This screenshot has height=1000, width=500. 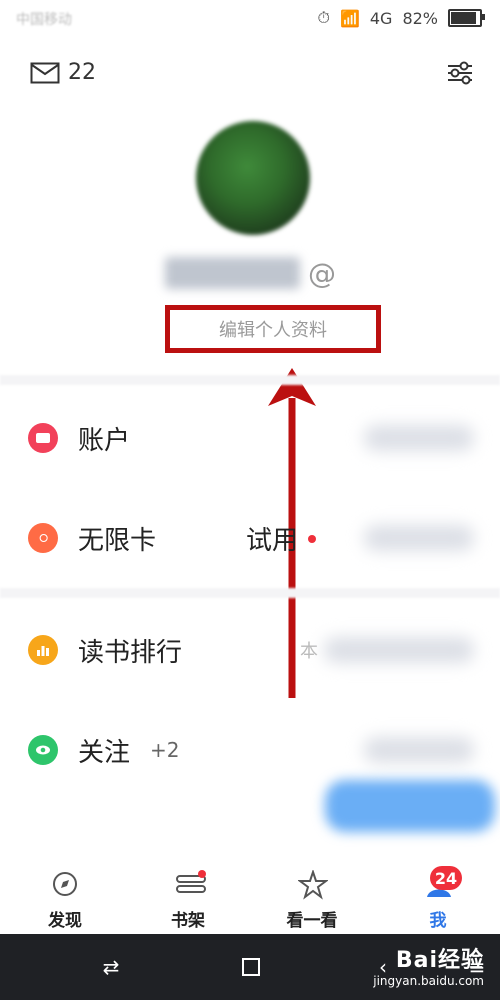 I want to click on wifi-icon: 📶, so click(x=349, y=18).